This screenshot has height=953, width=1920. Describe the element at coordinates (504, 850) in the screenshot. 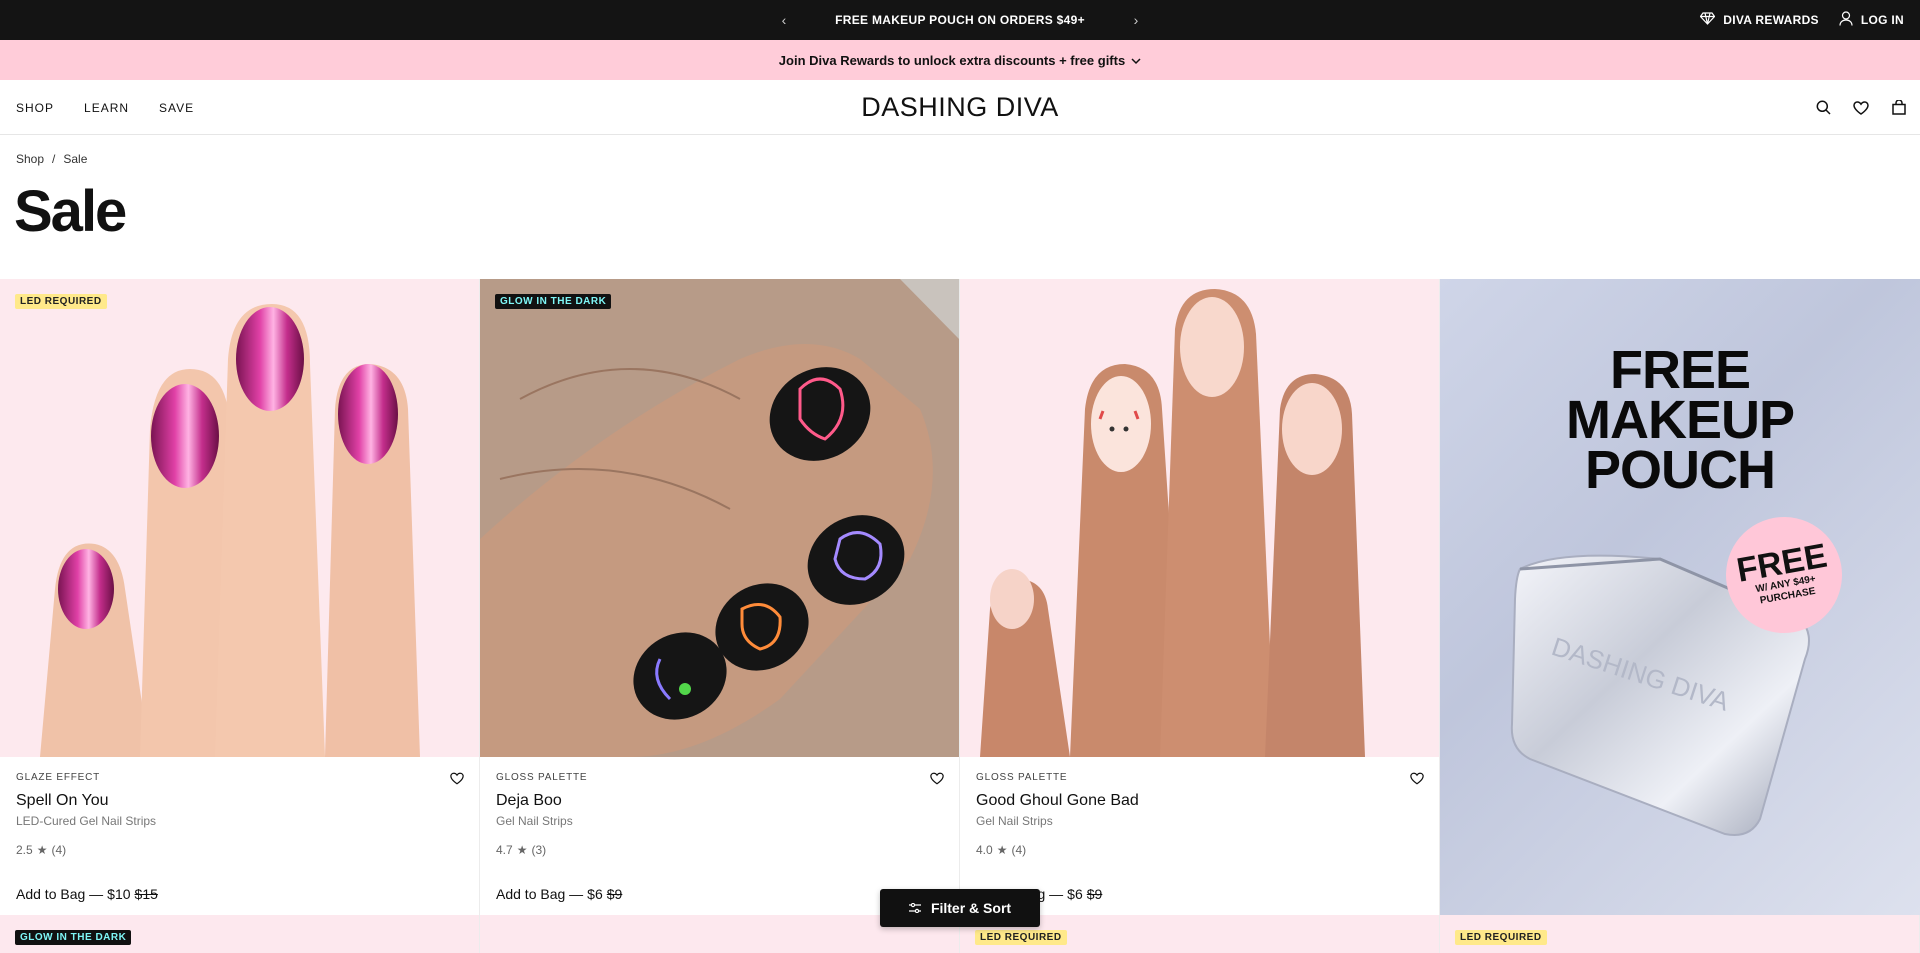

I see `rating-value: 4.7` at that location.